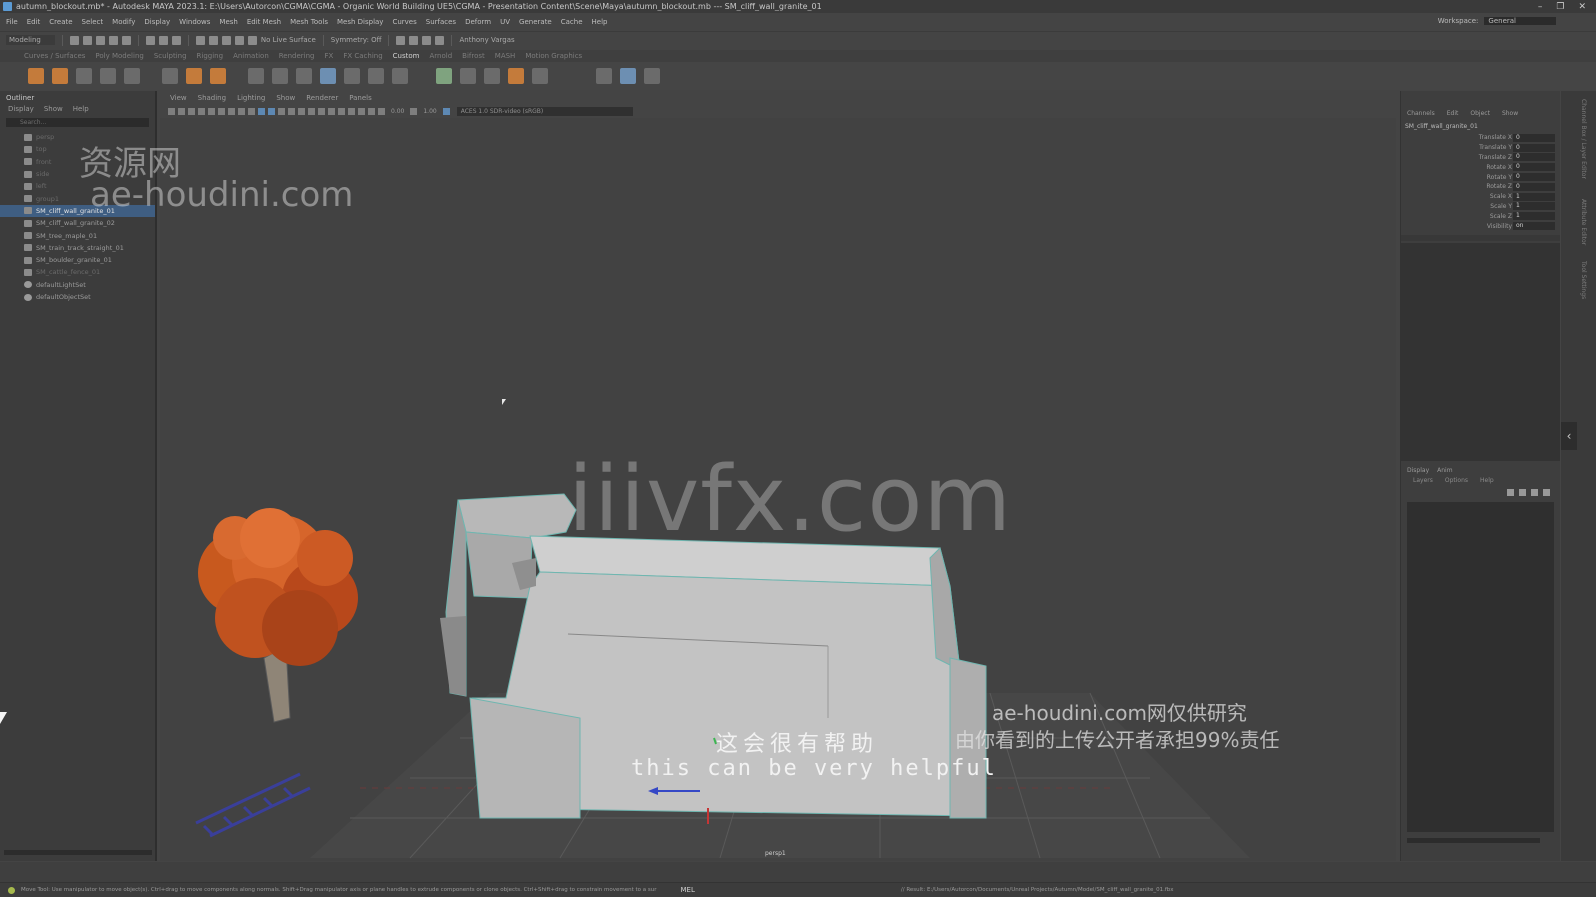  I want to click on channel-attribute-value-field: on, so click(1534, 226).